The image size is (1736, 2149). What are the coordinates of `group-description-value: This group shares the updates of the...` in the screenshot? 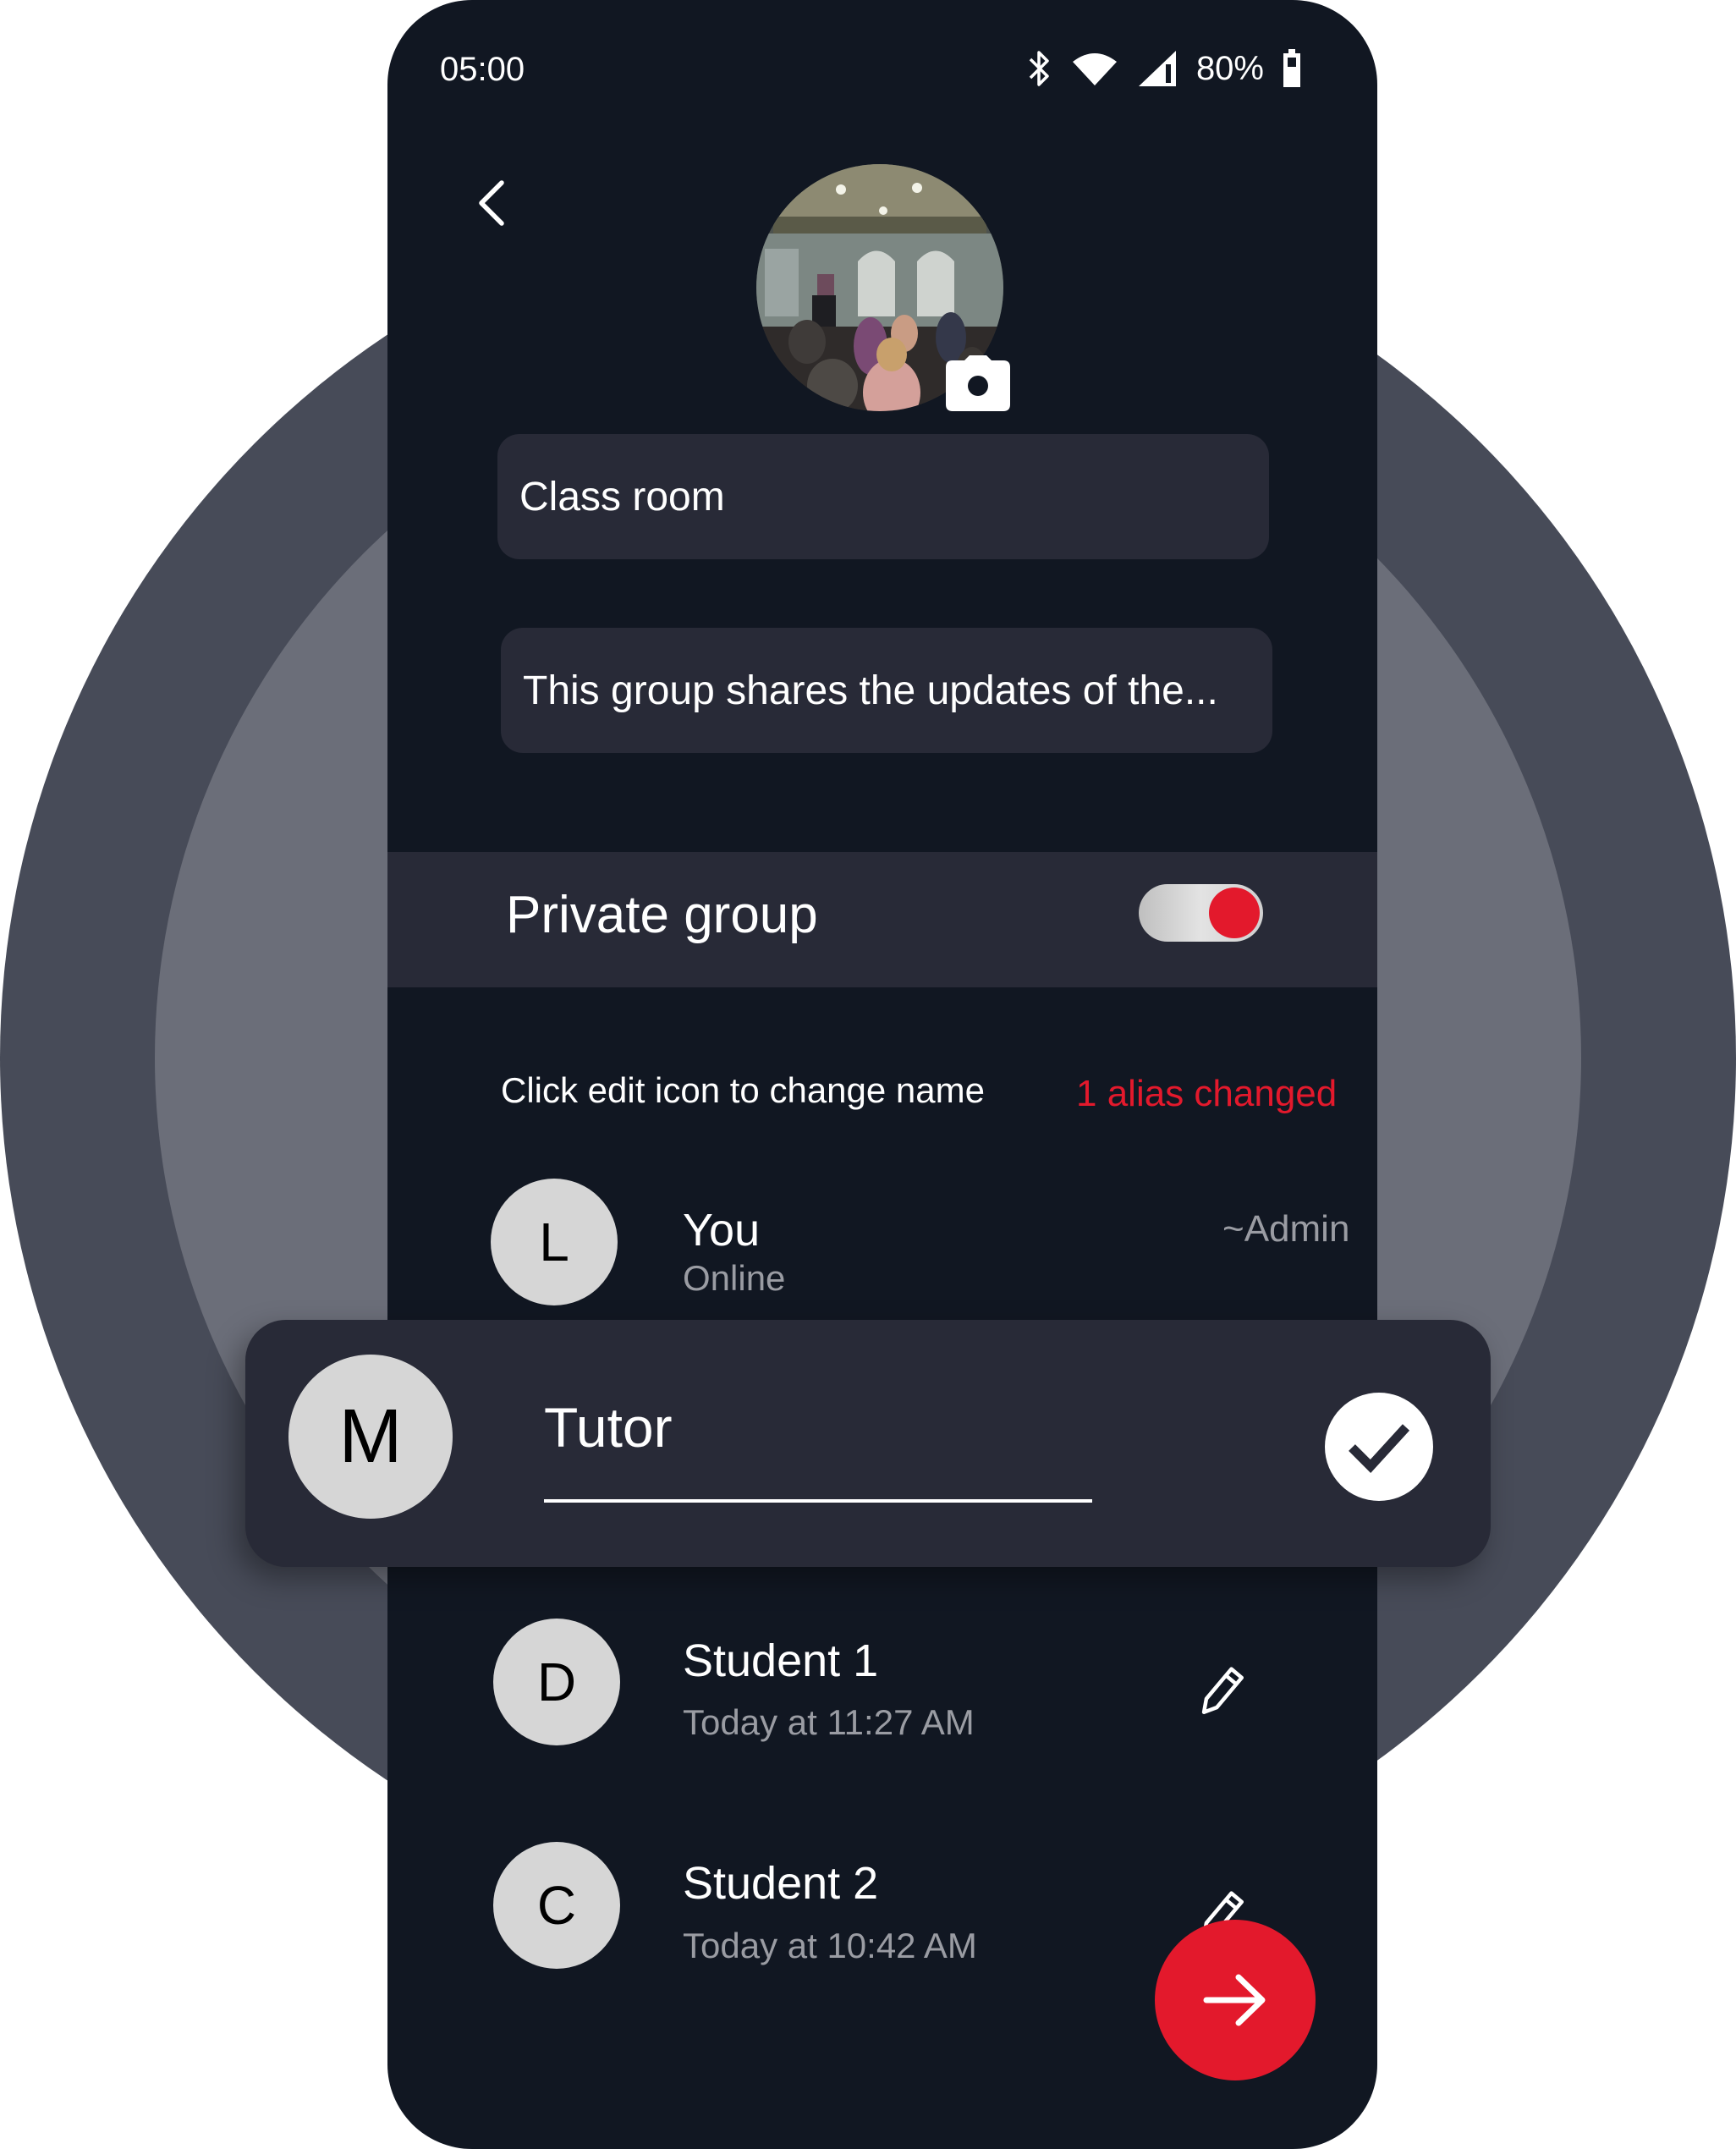 It's located at (870, 690).